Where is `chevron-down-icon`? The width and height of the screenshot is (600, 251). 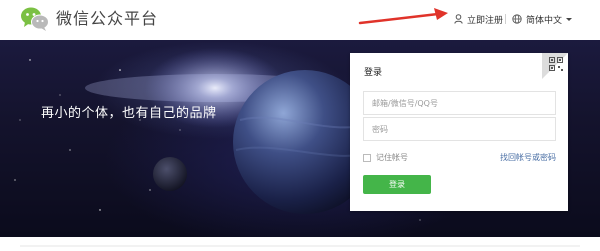 chevron-down-icon is located at coordinates (569, 19).